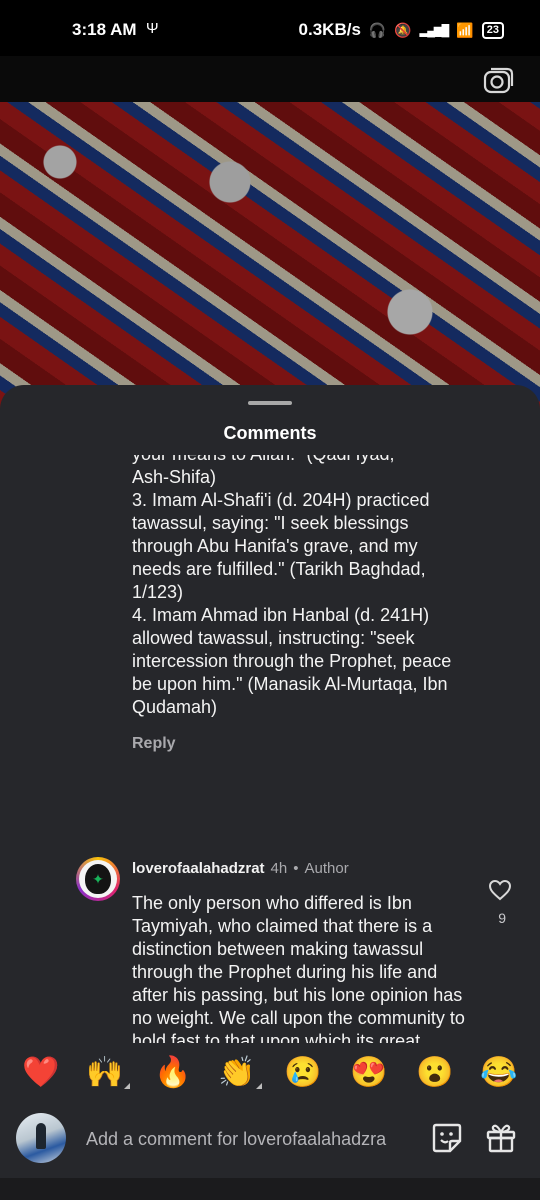  Describe the element at coordinates (501, 1140) in the screenshot. I see `gift-icon` at that location.